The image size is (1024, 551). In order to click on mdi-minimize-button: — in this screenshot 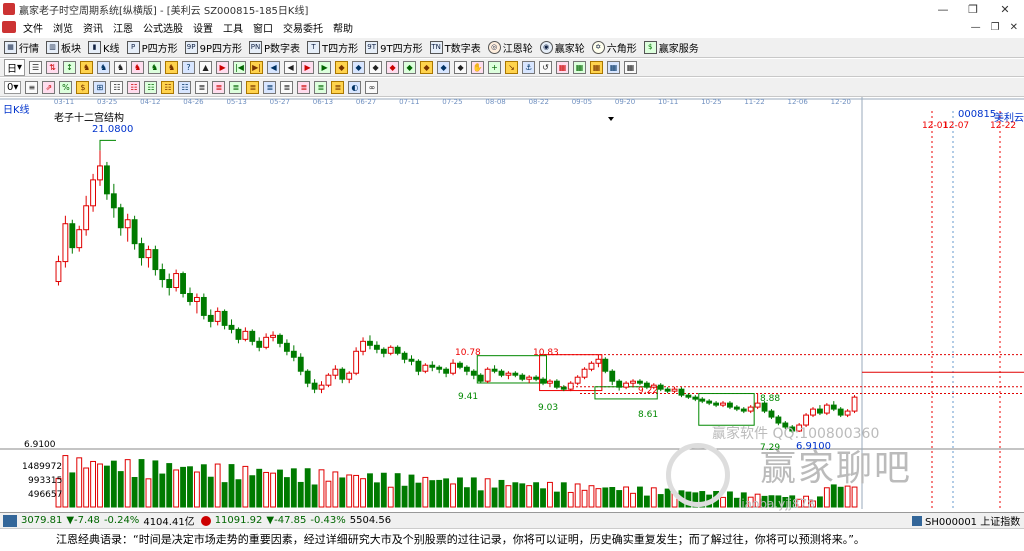, I will do `click(976, 27)`.